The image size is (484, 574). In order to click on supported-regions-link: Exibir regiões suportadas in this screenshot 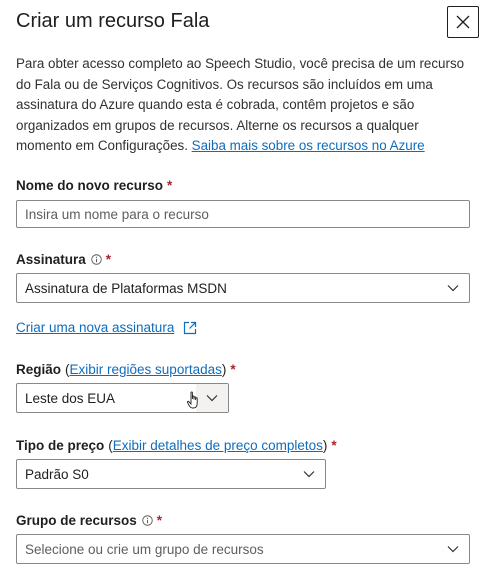, I will do `click(146, 369)`.